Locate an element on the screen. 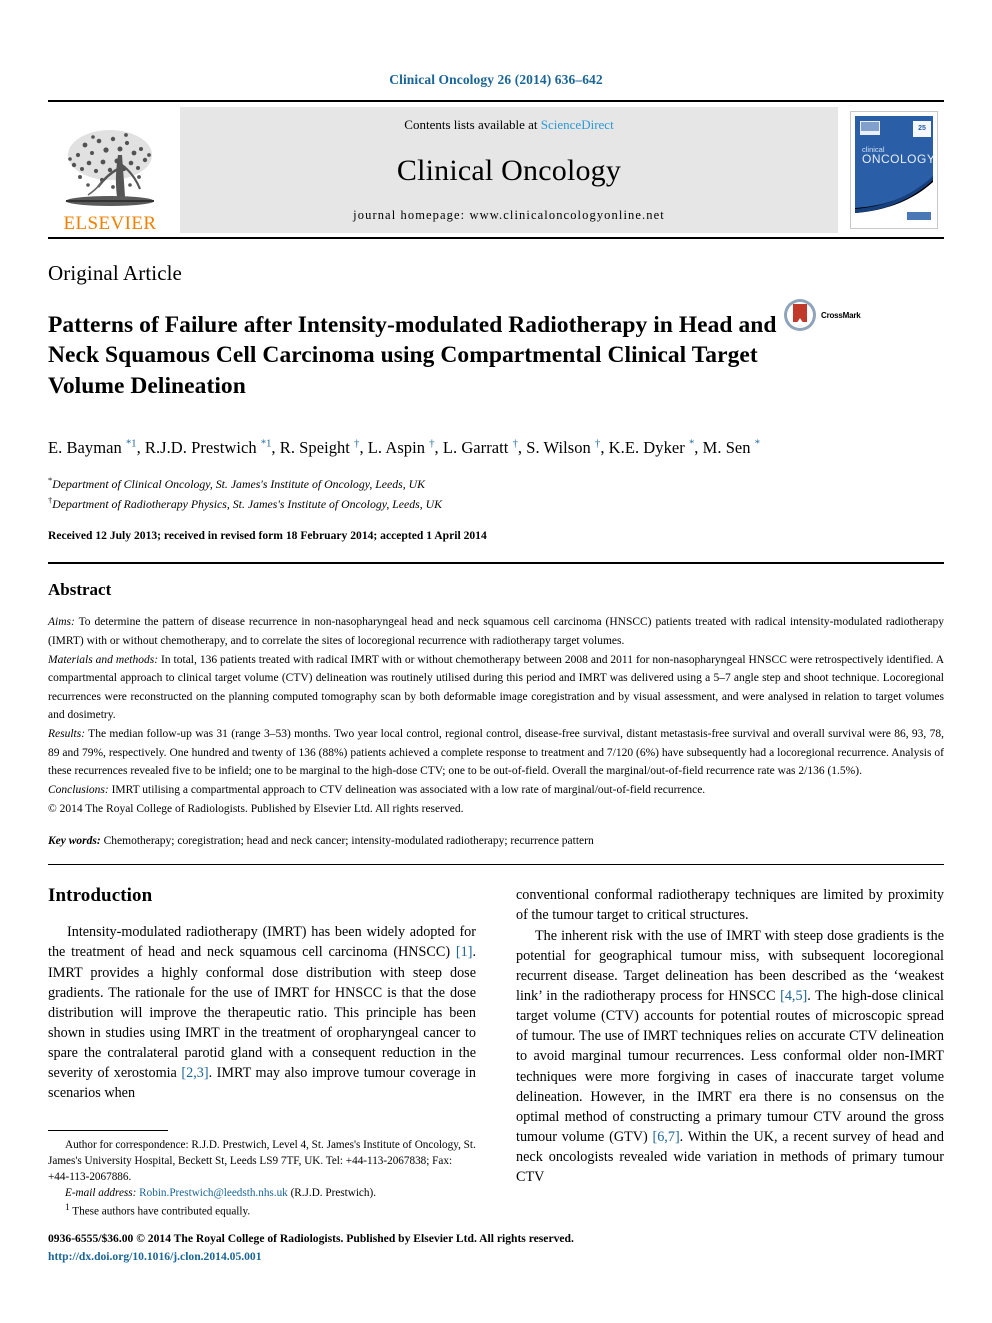 This screenshot has height=1323, width=992. elsevier-logo: ELSEVIER is located at coordinates (110, 170).